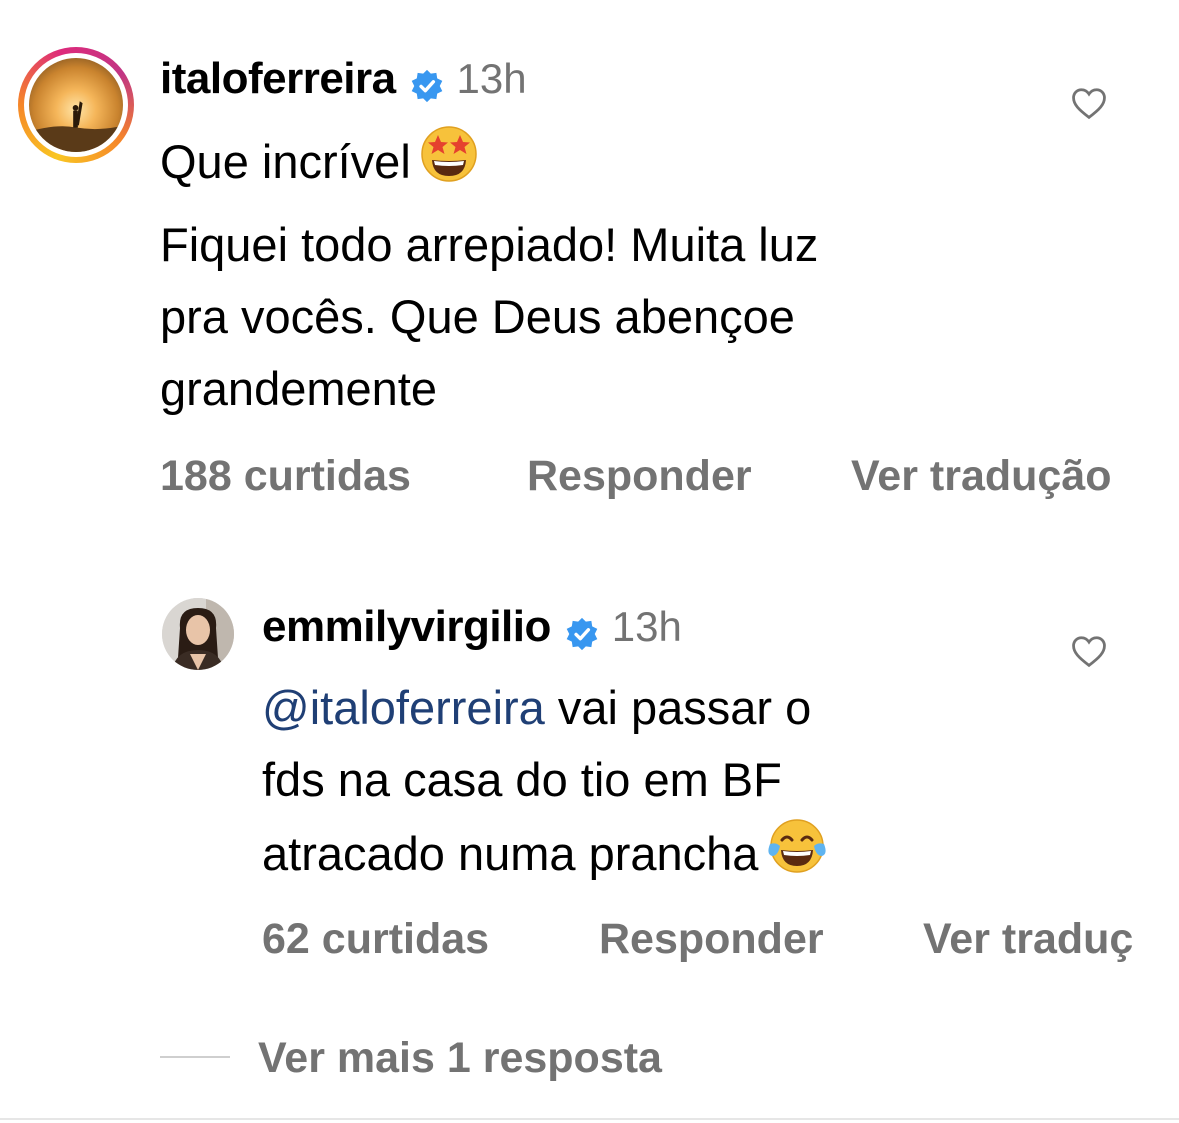 The image size is (1179, 1123). I want to click on comment-text: vai passar o, so click(678, 707).